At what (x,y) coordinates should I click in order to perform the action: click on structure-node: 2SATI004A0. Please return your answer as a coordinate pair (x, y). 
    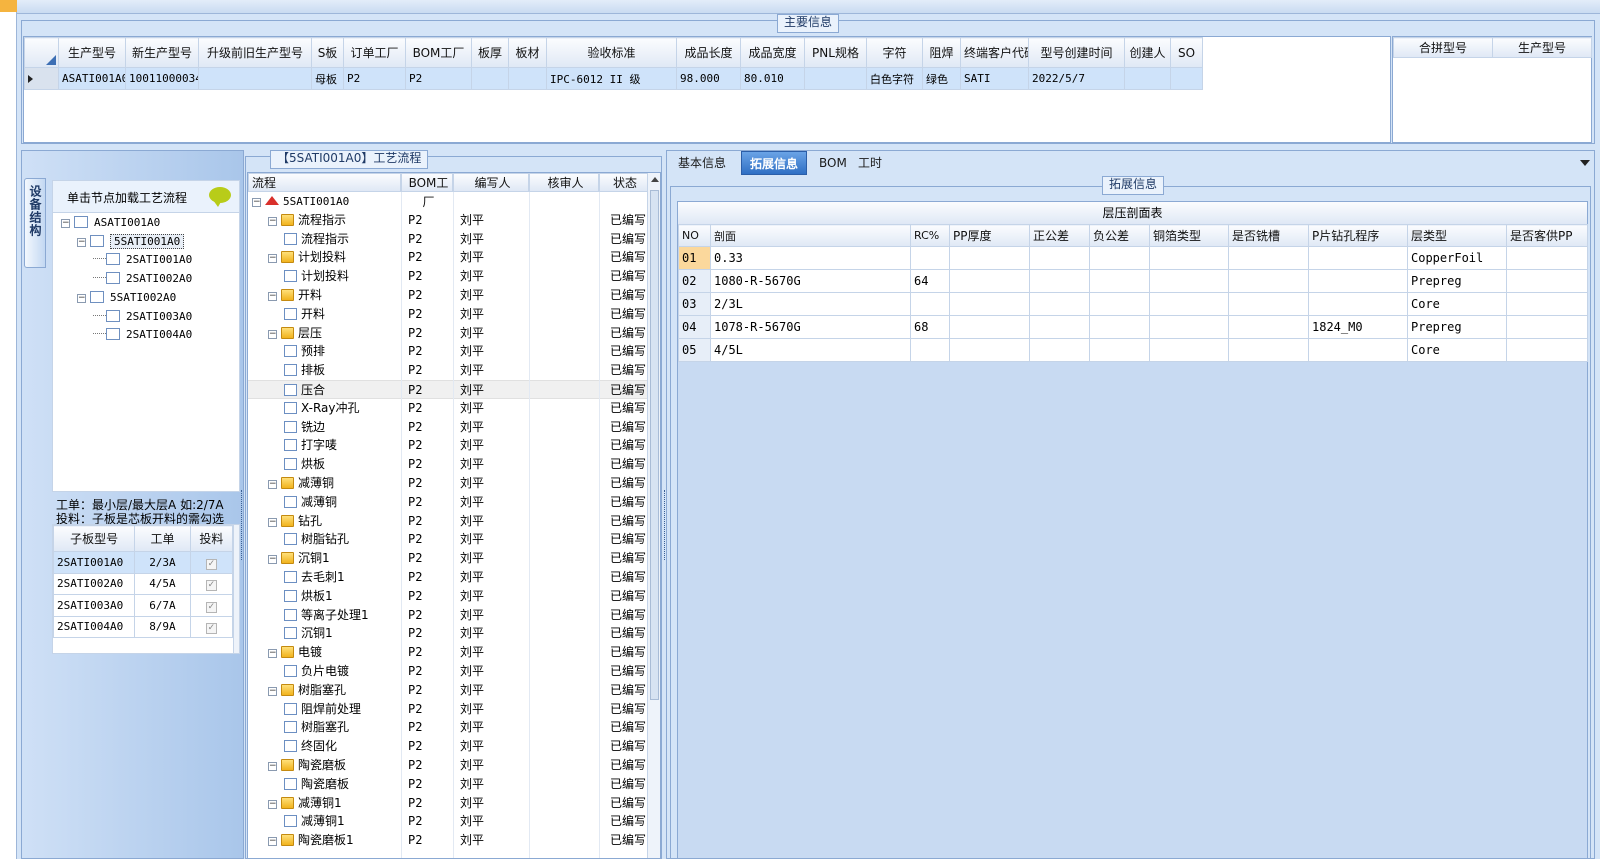
    Looking at the image, I should click on (142, 334).